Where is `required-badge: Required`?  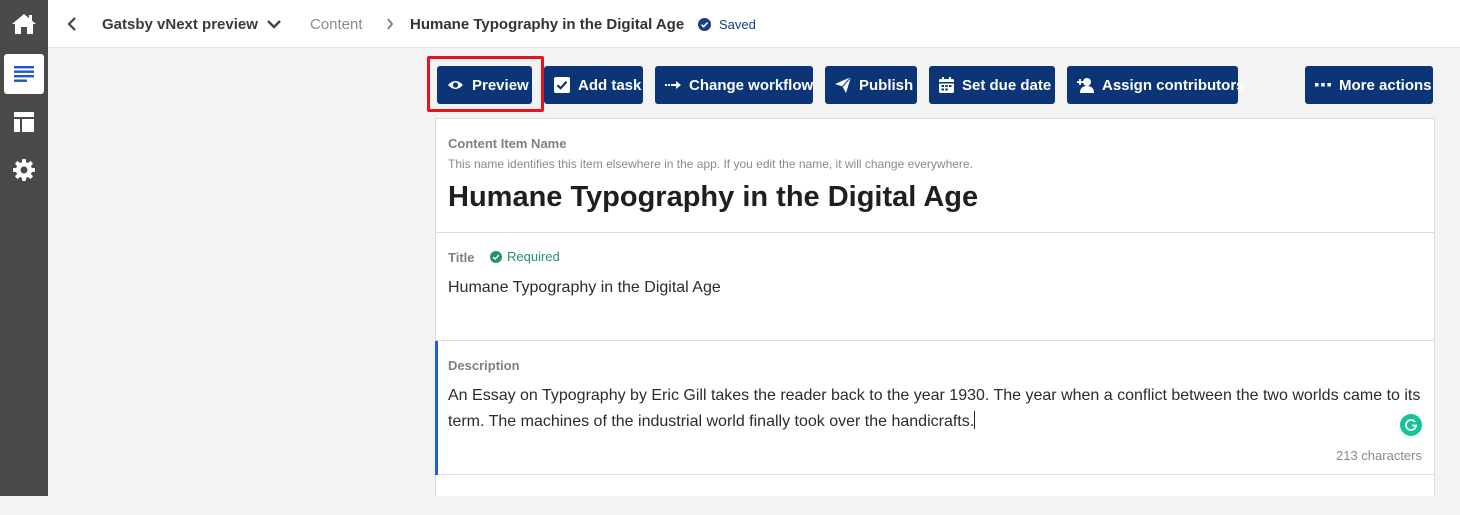 required-badge: Required is located at coordinates (525, 256).